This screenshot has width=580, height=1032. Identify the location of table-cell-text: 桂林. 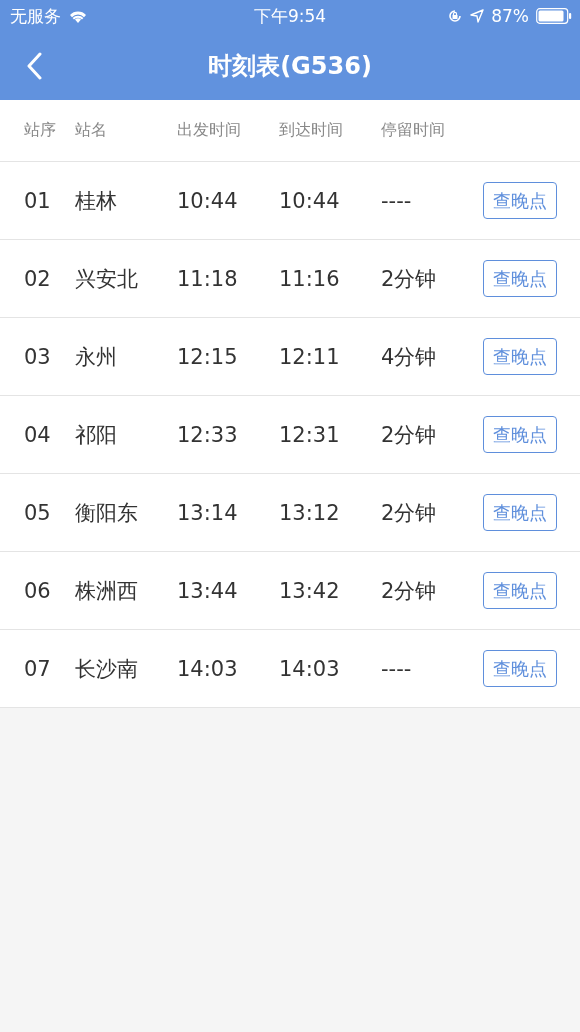
(96, 201).